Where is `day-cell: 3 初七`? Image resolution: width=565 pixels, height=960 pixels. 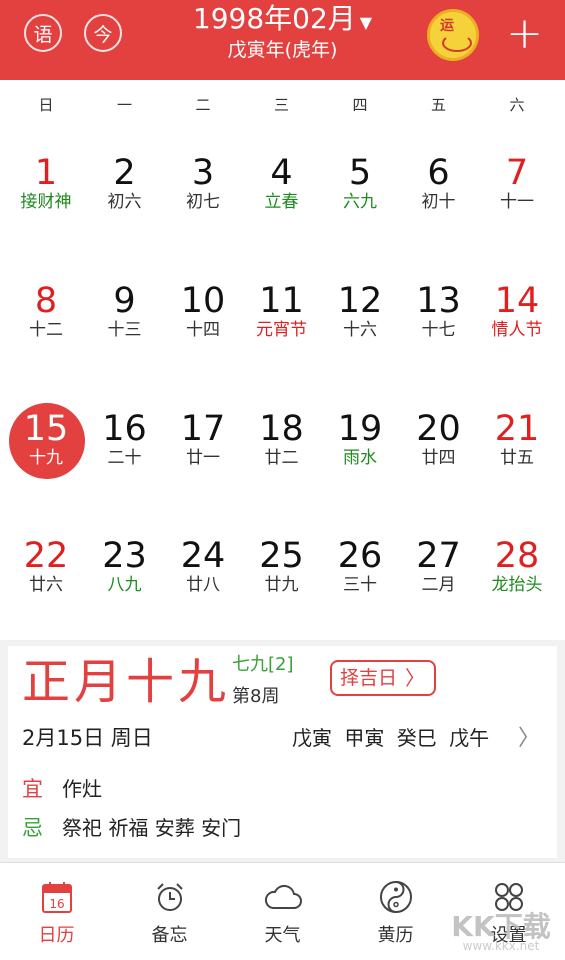
day-cell: 3 初七 is located at coordinates (203, 199).